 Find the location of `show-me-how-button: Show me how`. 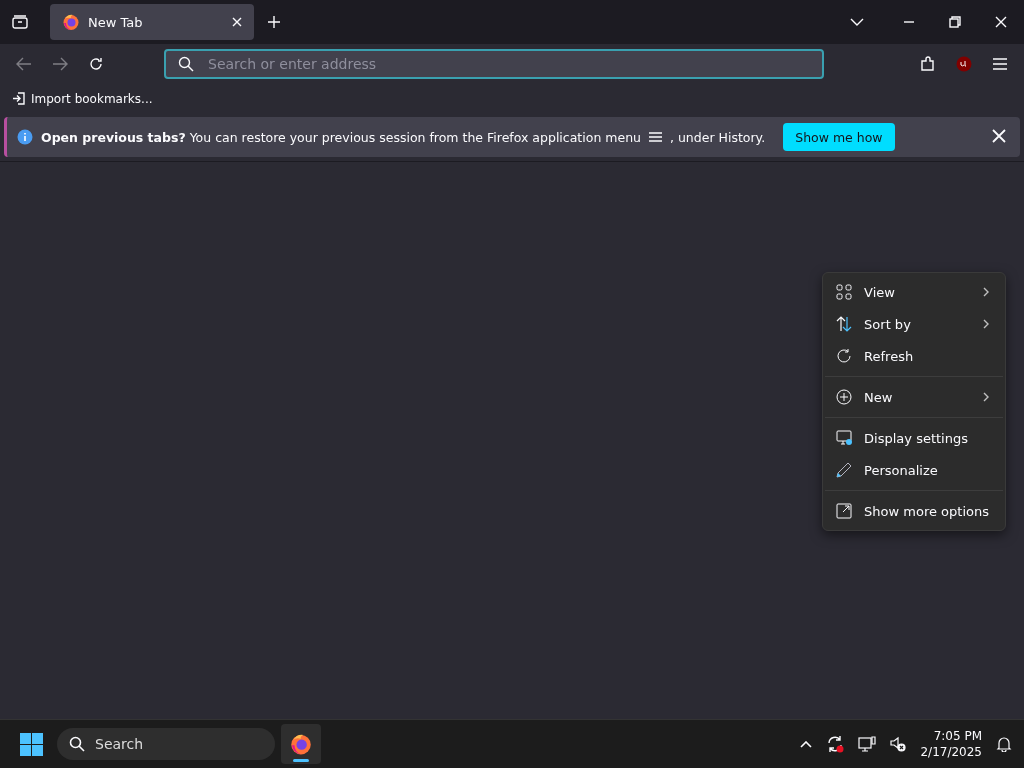

show-me-how-button: Show me how is located at coordinates (839, 137).